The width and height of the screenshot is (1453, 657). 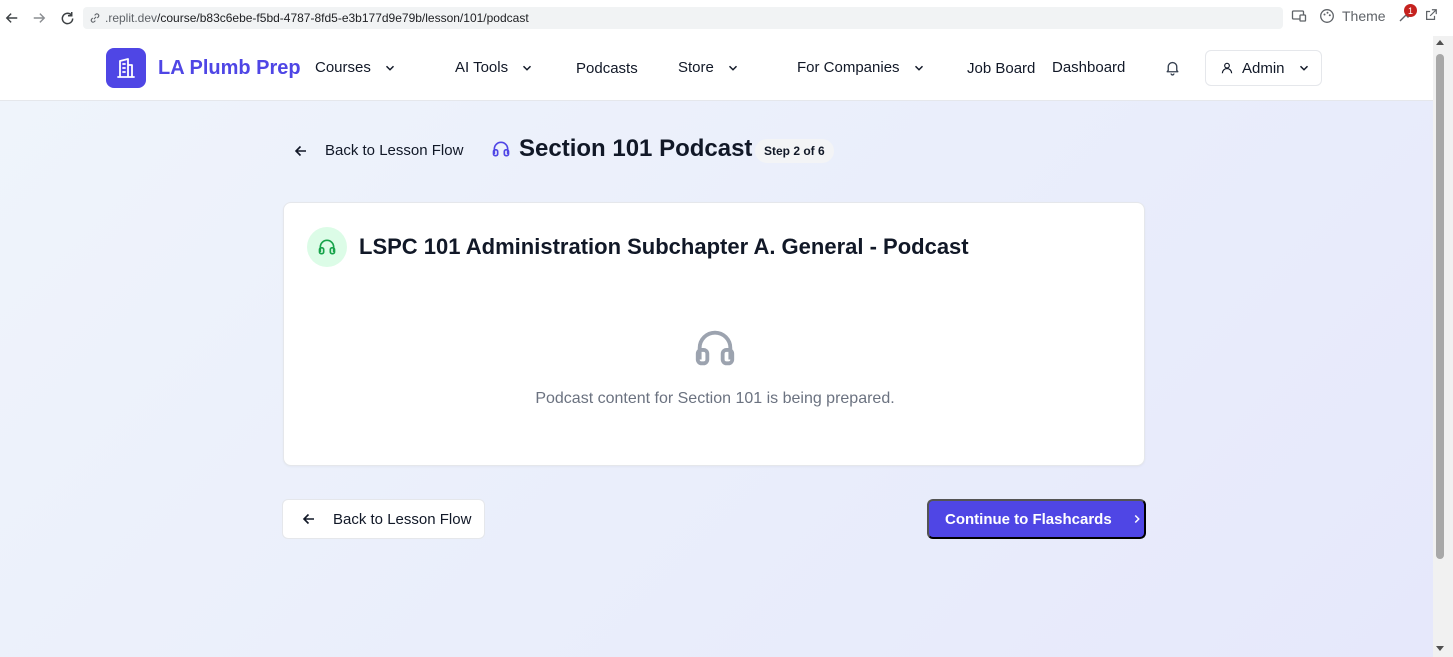 I want to click on page-title: Section 101 Podcast, so click(x=636, y=148).